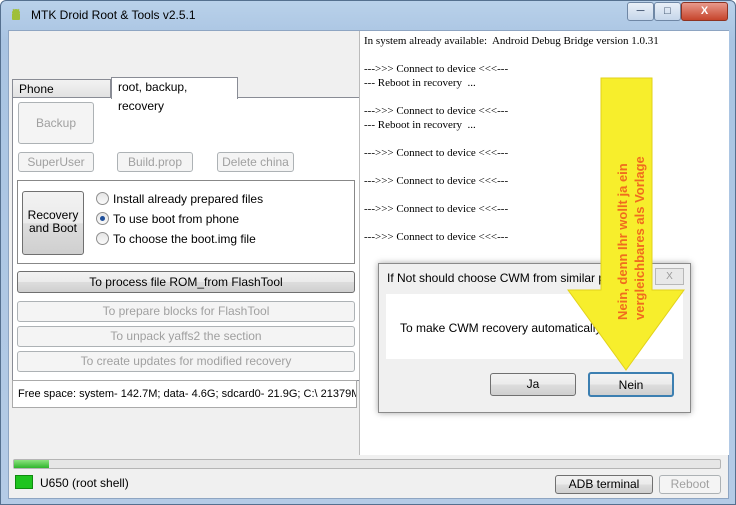 Image resolution: width=736 pixels, height=505 pixels. What do you see at coordinates (113, 15) in the screenshot?
I see `window-title: MTK Droid Root & Tools v2.5.1` at bounding box center [113, 15].